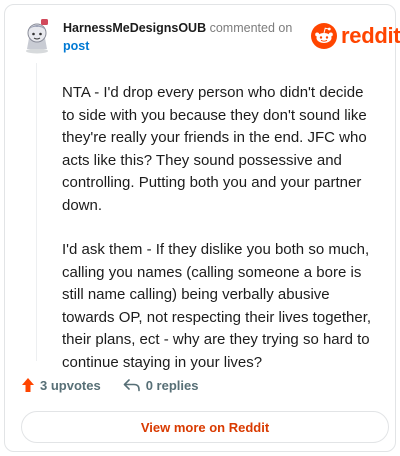  Describe the element at coordinates (370, 35) in the screenshot. I see `reddit-wordmark: reddit` at that location.